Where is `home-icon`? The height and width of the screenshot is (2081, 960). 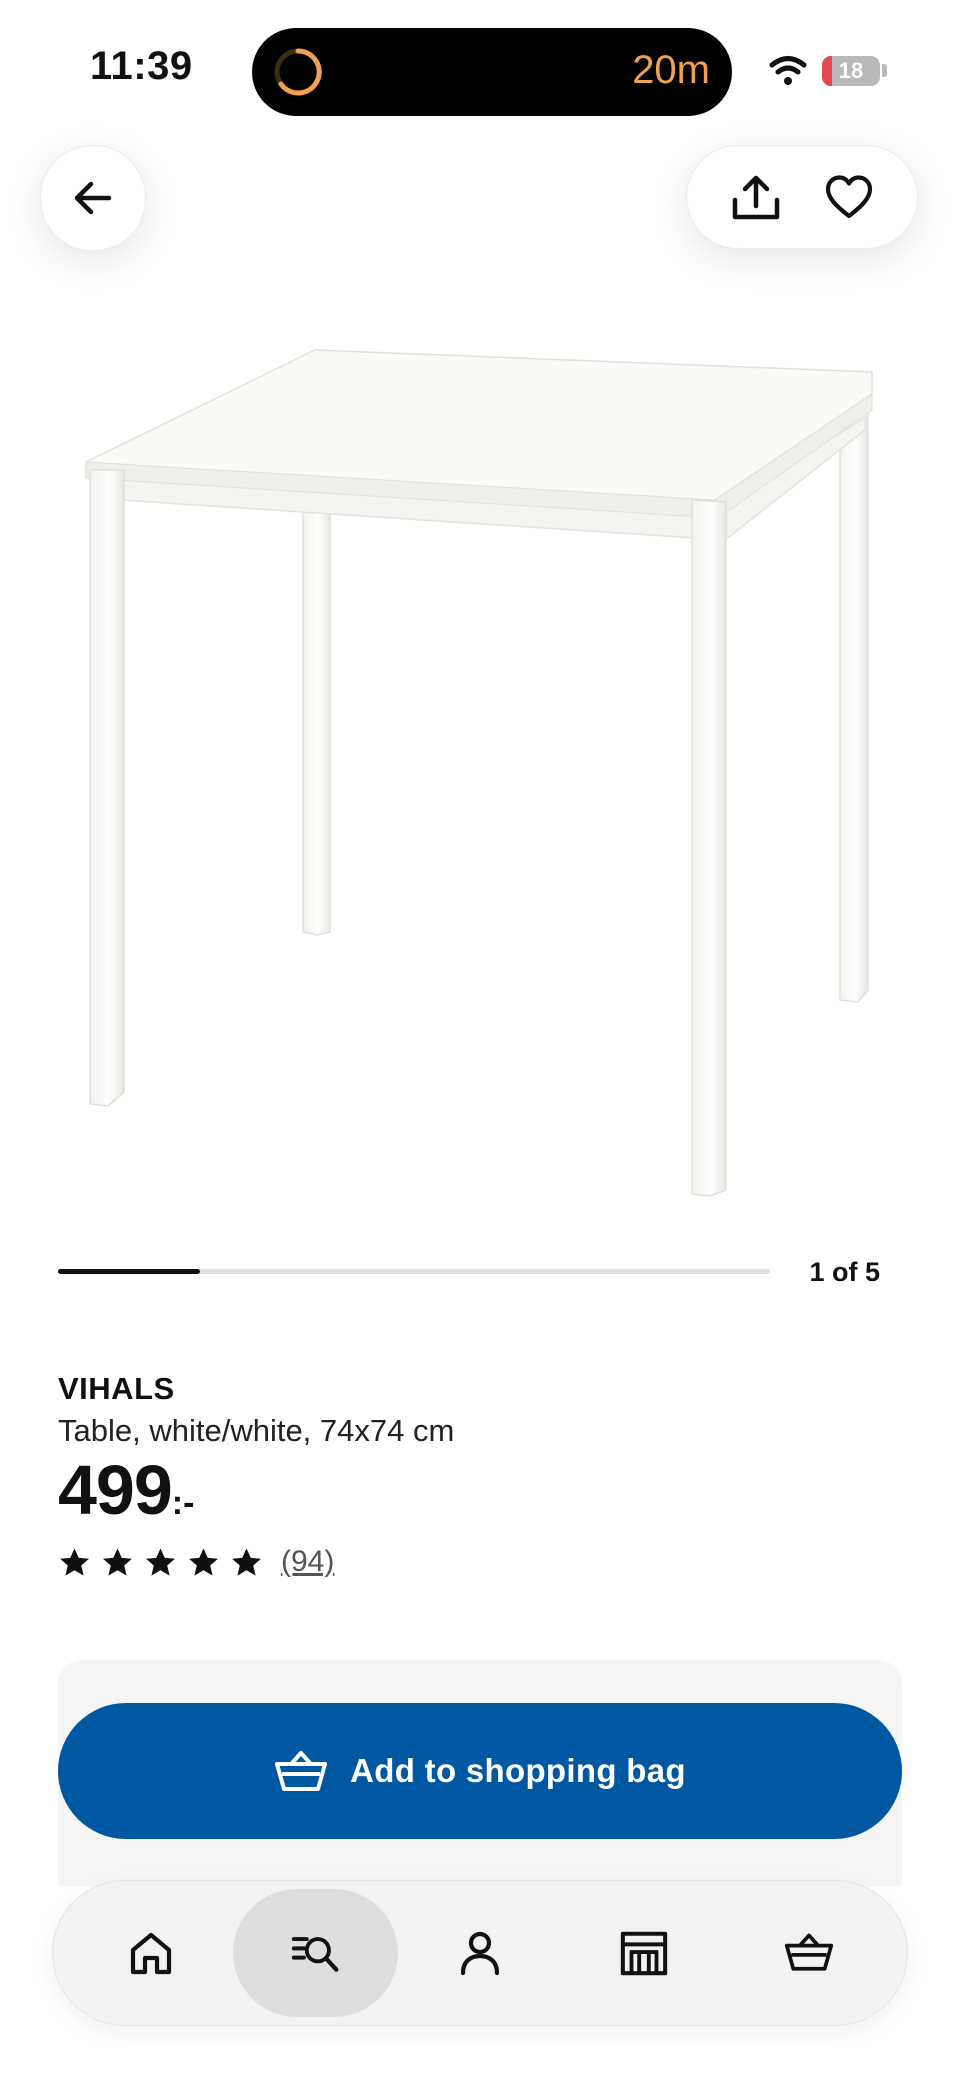 home-icon is located at coordinates (151, 1953).